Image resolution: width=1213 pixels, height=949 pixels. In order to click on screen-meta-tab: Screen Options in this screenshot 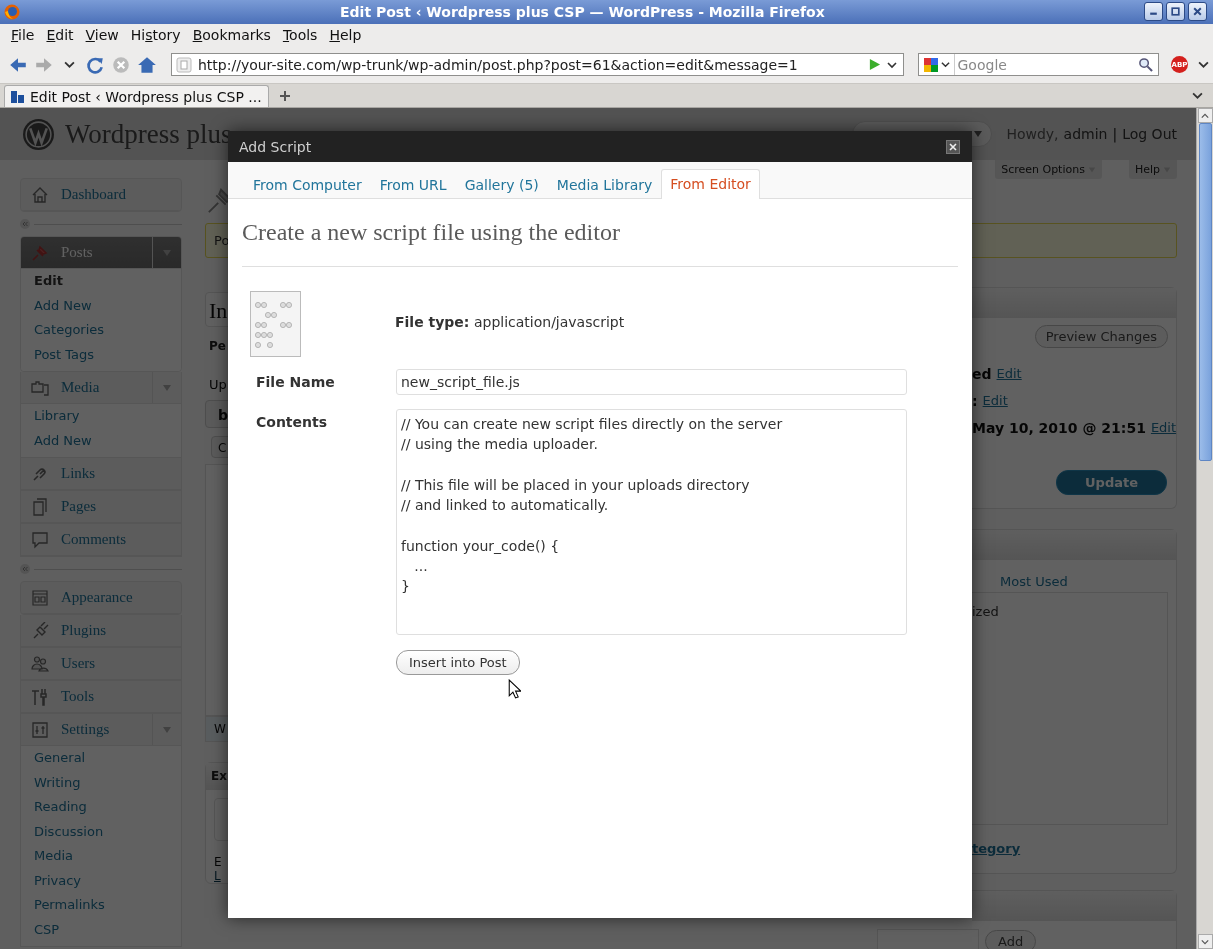, I will do `click(1048, 169)`.